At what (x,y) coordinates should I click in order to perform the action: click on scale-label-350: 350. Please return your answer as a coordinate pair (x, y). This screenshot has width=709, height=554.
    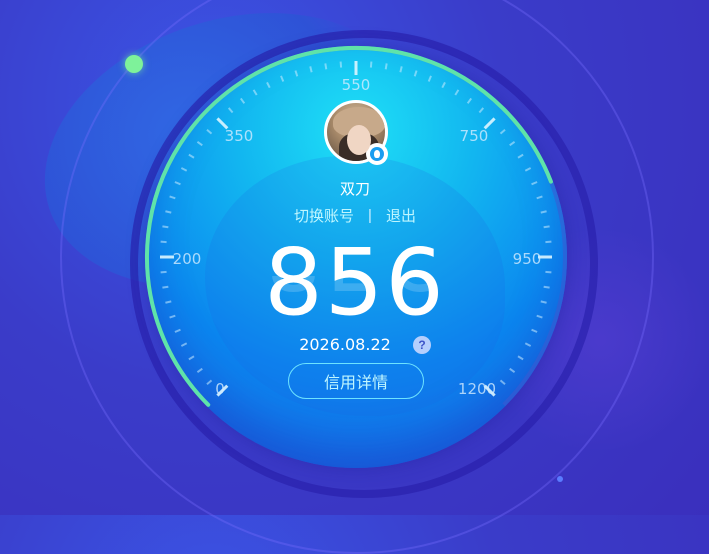
    Looking at the image, I should click on (239, 136).